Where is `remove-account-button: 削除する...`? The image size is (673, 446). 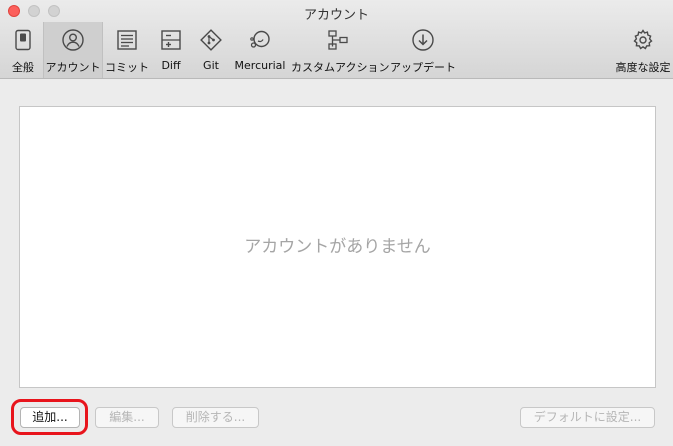 remove-account-button: 削除する... is located at coordinates (215, 417).